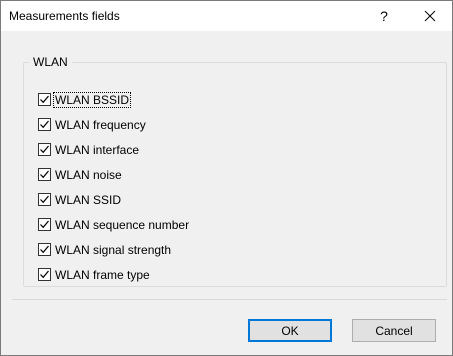 The height and width of the screenshot is (356, 453). Describe the element at coordinates (88, 200) in the screenshot. I see `checkbox-label: WLAN SSID` at that location.